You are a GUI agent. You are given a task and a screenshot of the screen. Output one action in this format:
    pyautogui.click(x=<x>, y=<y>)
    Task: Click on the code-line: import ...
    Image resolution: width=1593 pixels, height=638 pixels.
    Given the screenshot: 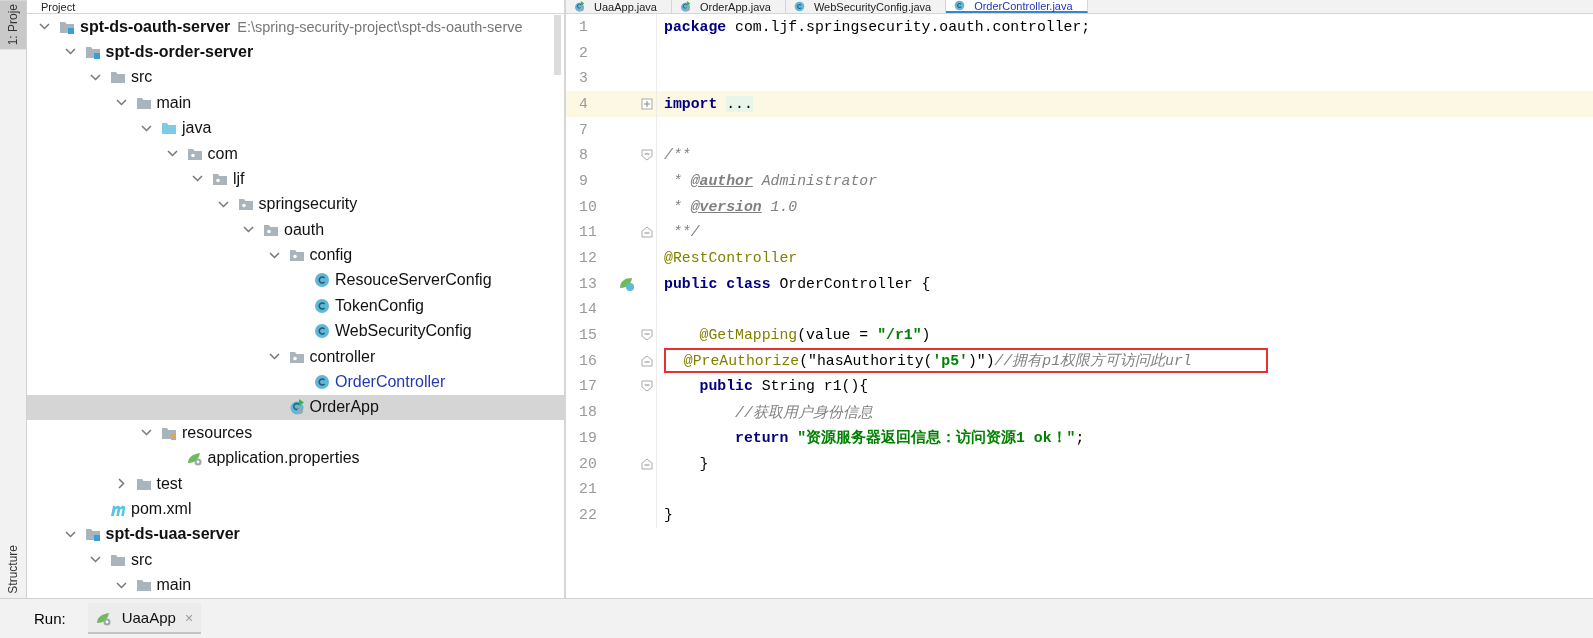 What is the action you would take?
    pyautogui.click(x=708, y=103)
    